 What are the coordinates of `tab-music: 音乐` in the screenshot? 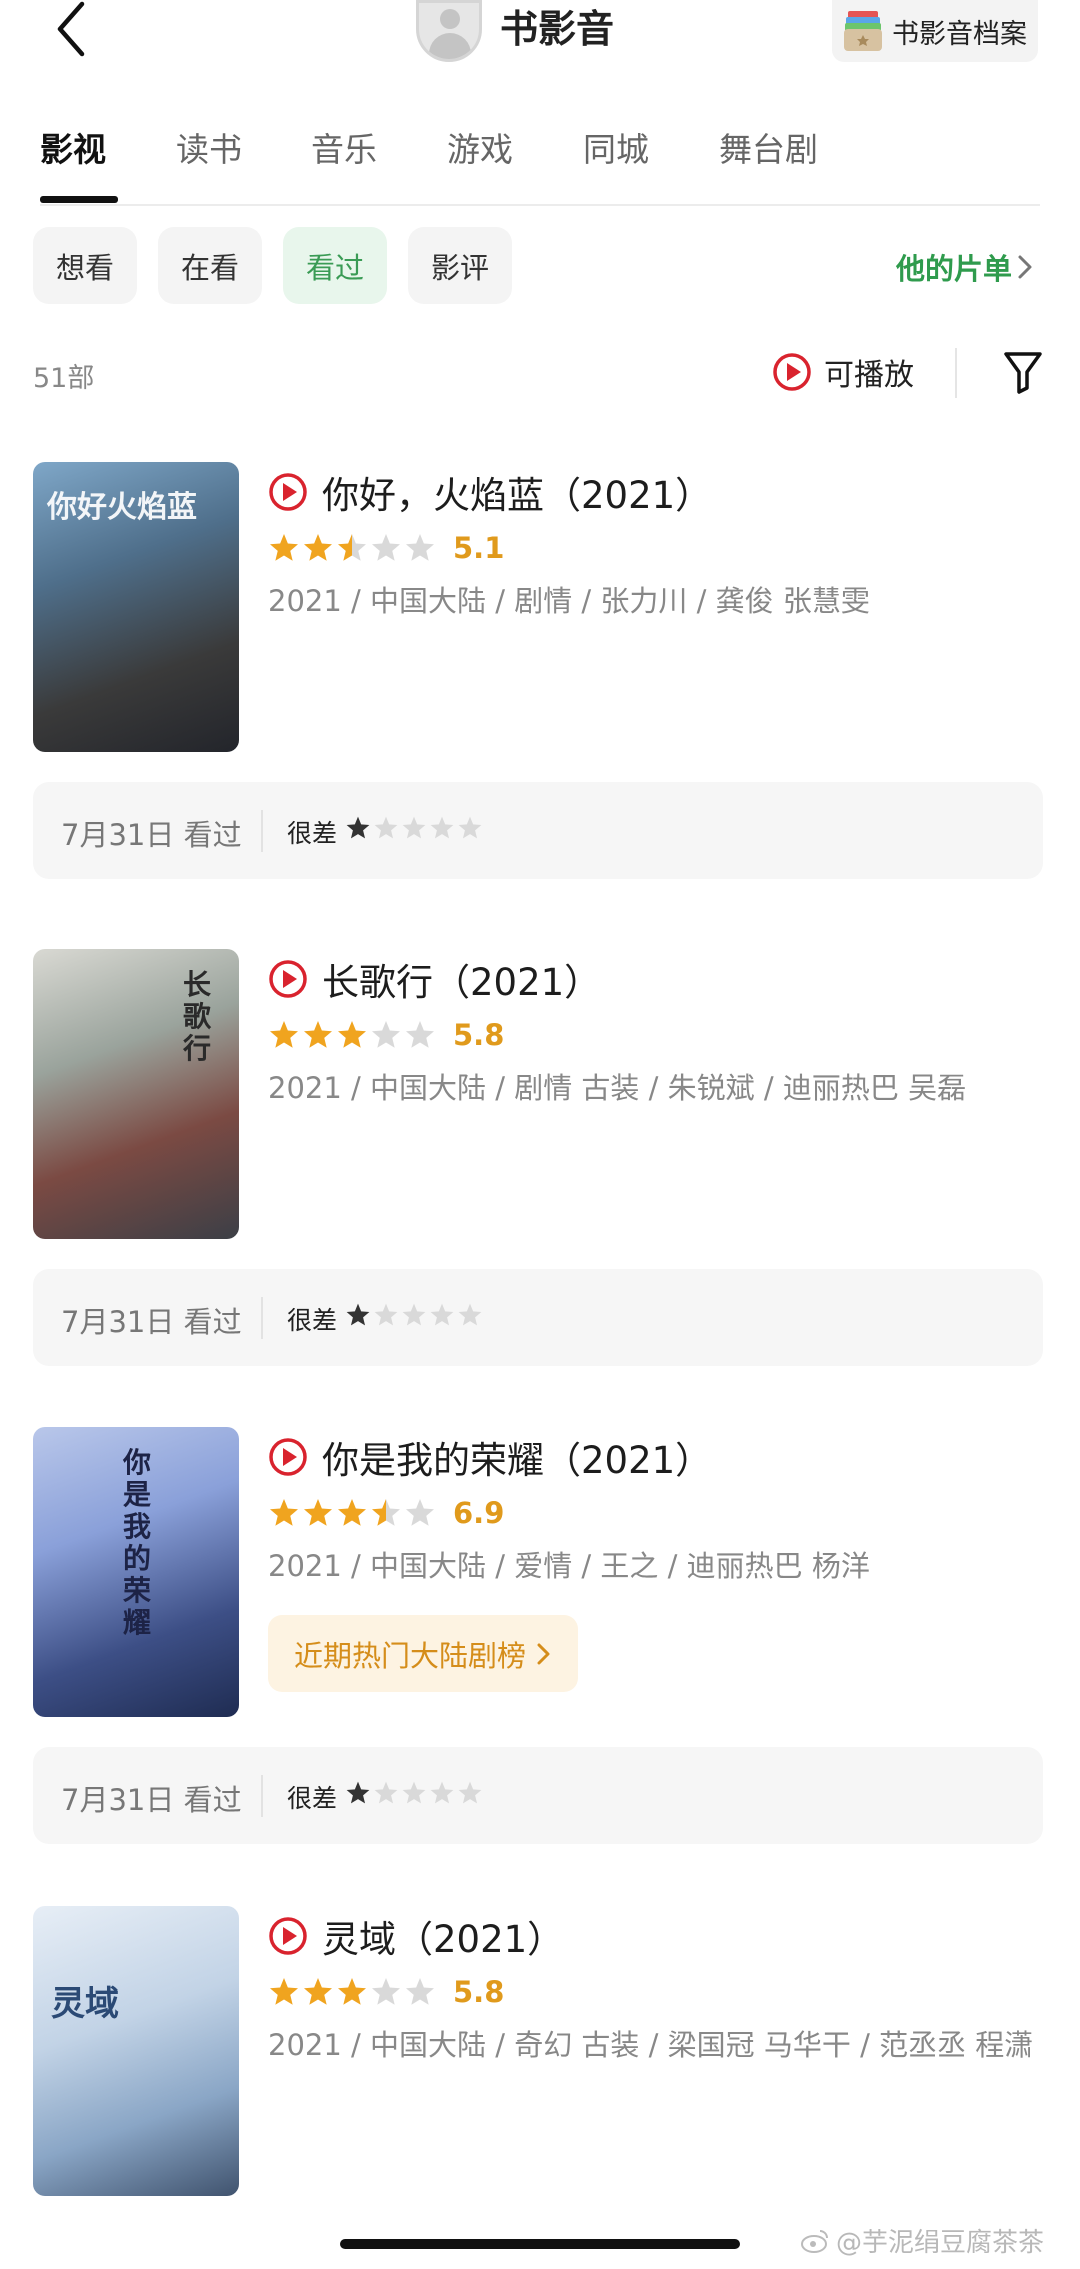 It's located at (344, 150).